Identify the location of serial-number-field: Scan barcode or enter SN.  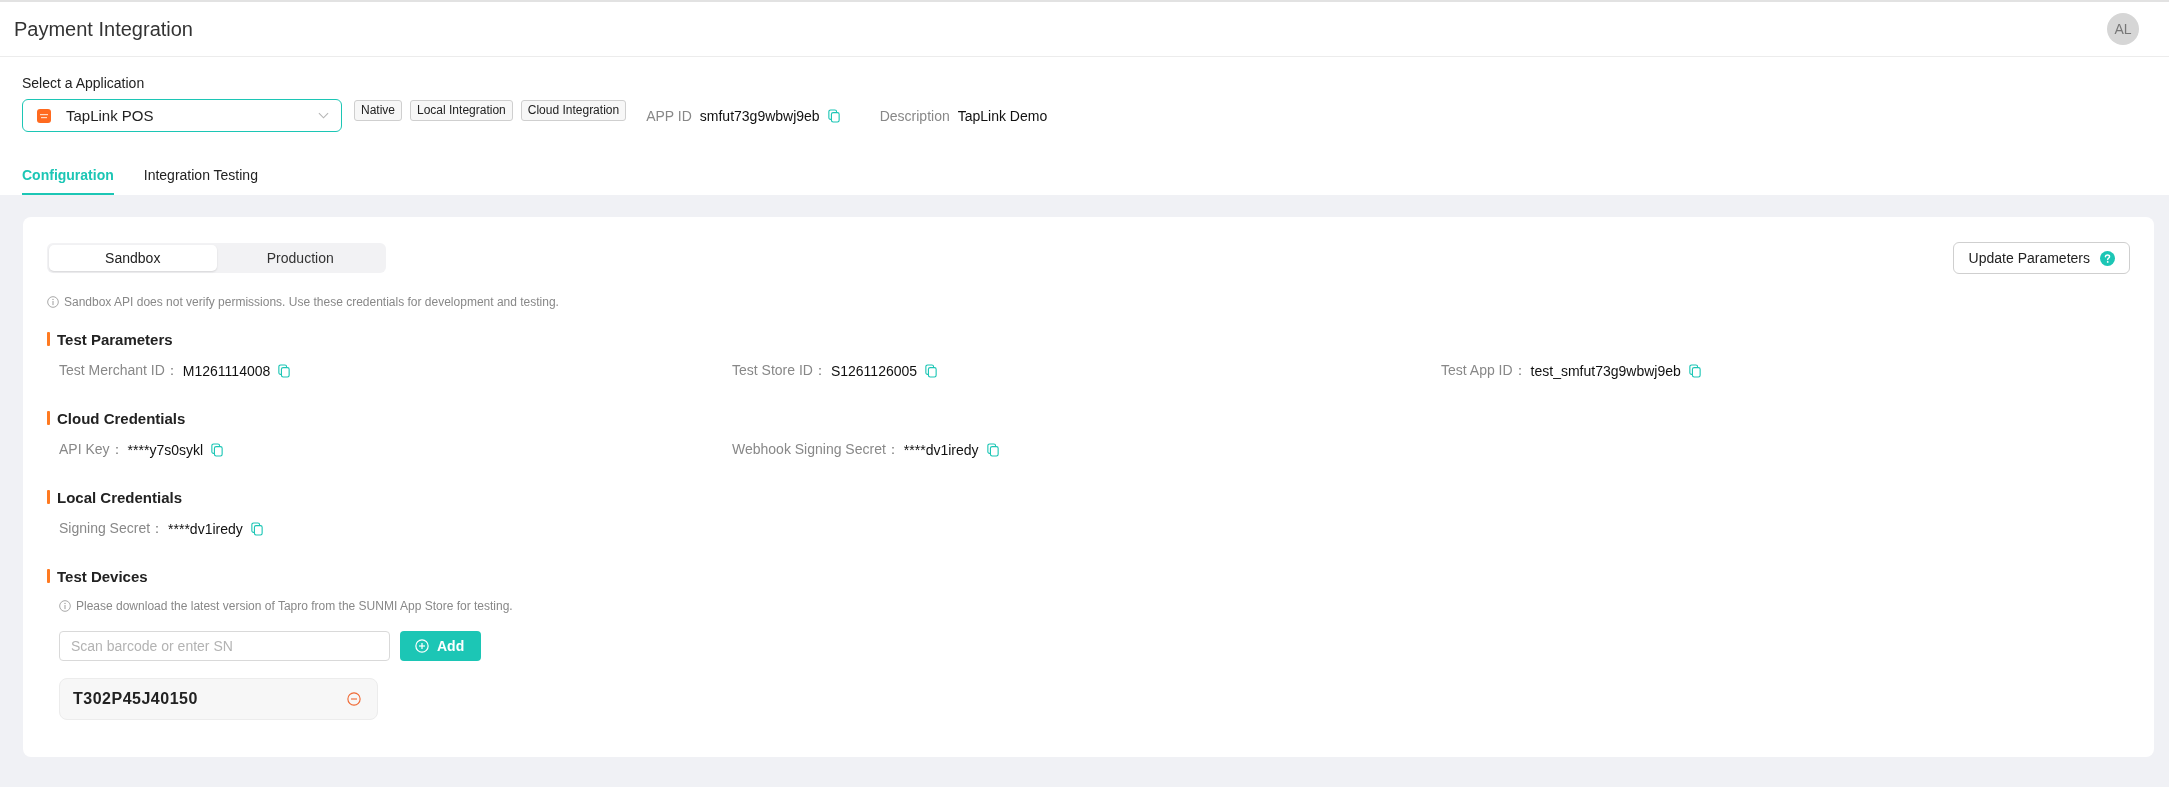
(224, 646).